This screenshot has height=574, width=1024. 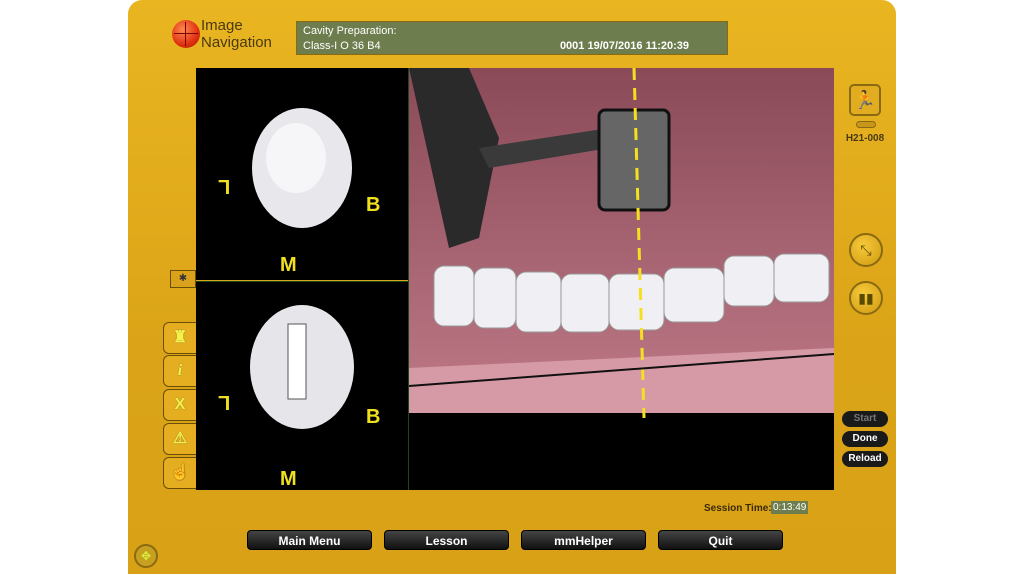 What do you see at coordinates (179, 405) in the screenshot?
I see `close-icon: X` at bounding box center [179, 405].